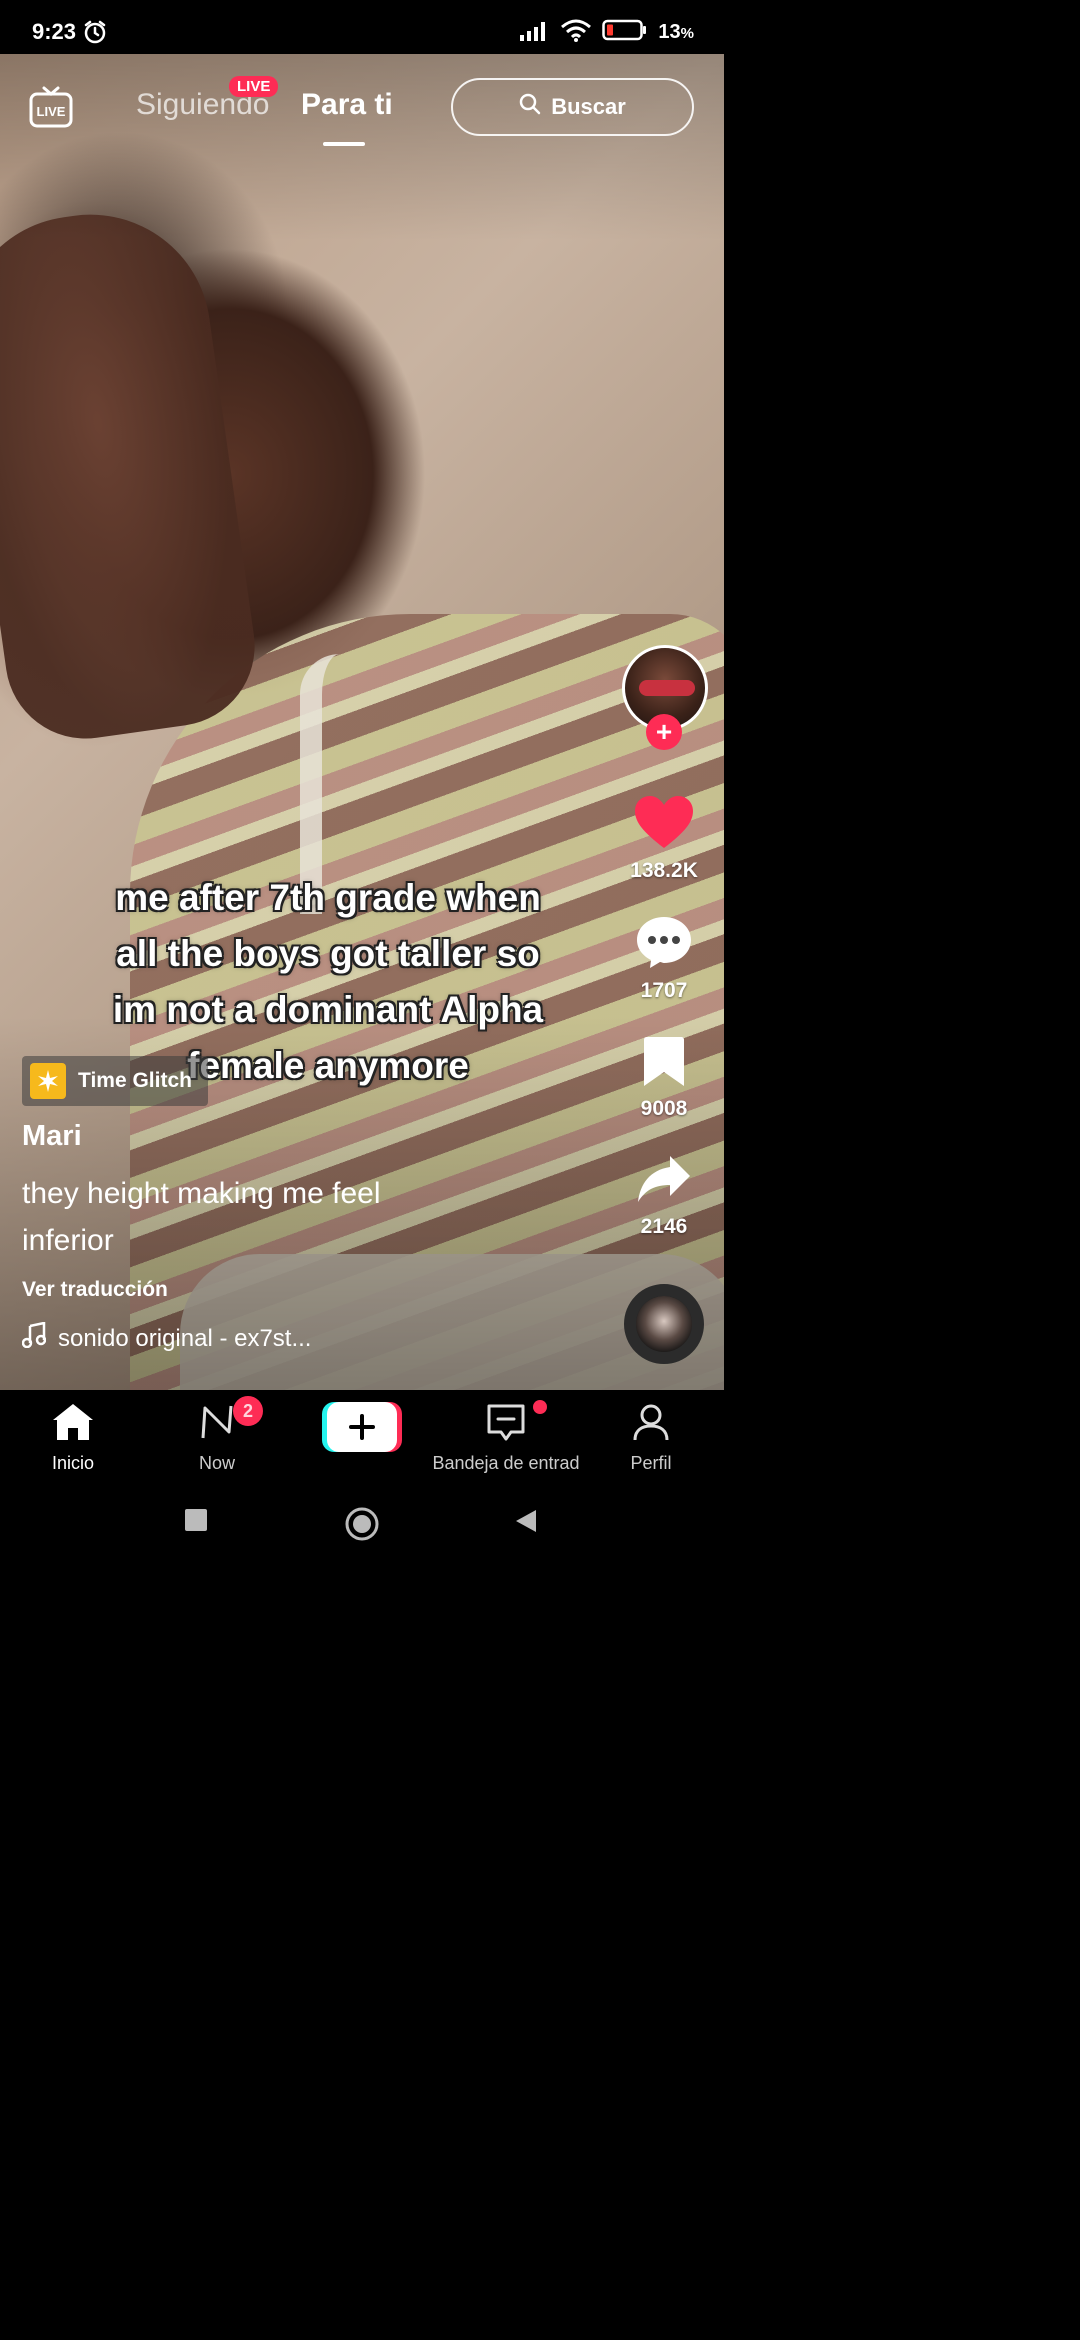 The image size is (1080, 2340). Describe the element at coordinates (625, 32) in the screenshot. I see `battery-icon` at that location.